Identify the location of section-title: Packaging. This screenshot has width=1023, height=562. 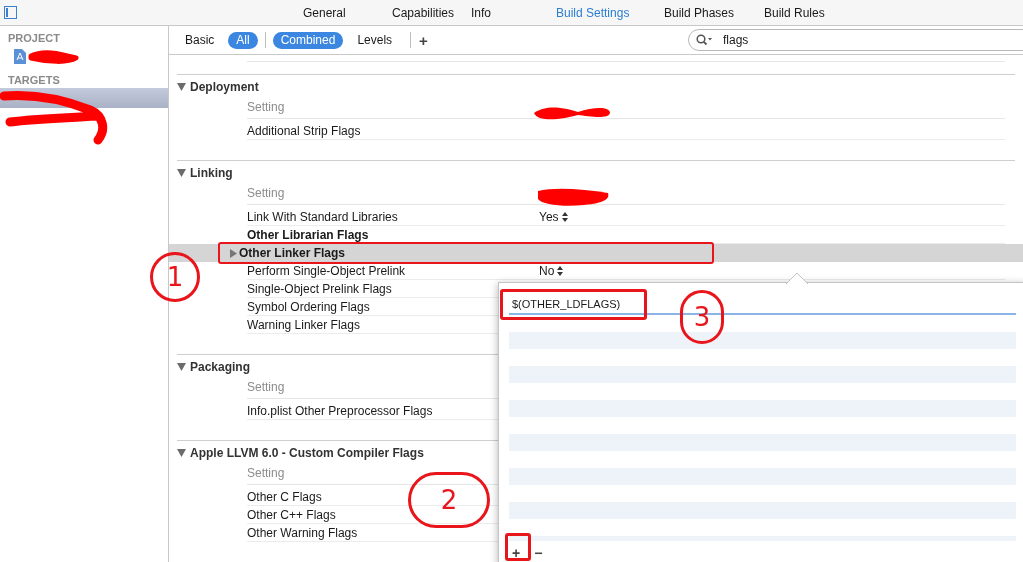
(220, 367).